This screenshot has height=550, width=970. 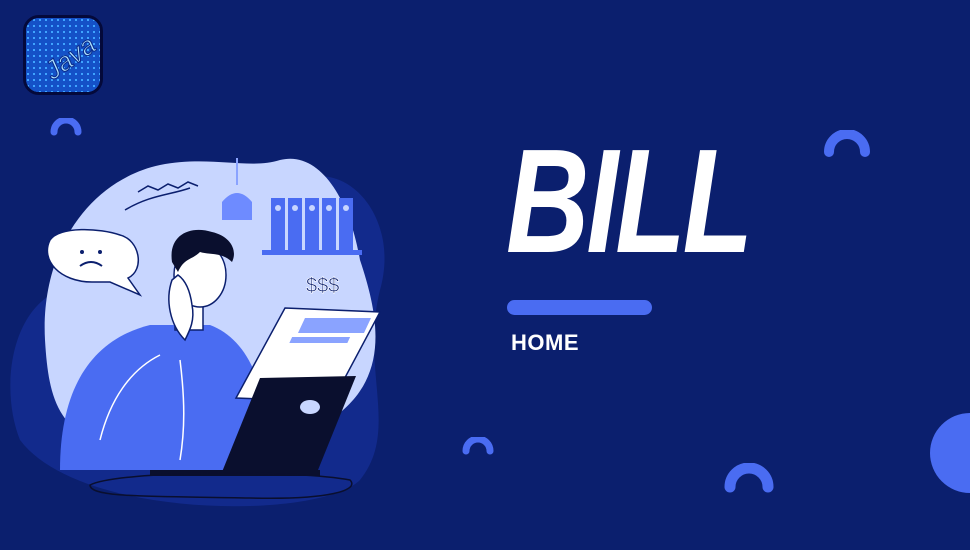 What do you see at coordinates (579, 307) in the screenshot?
I see `title-underline` at bounding box center [579, 307].